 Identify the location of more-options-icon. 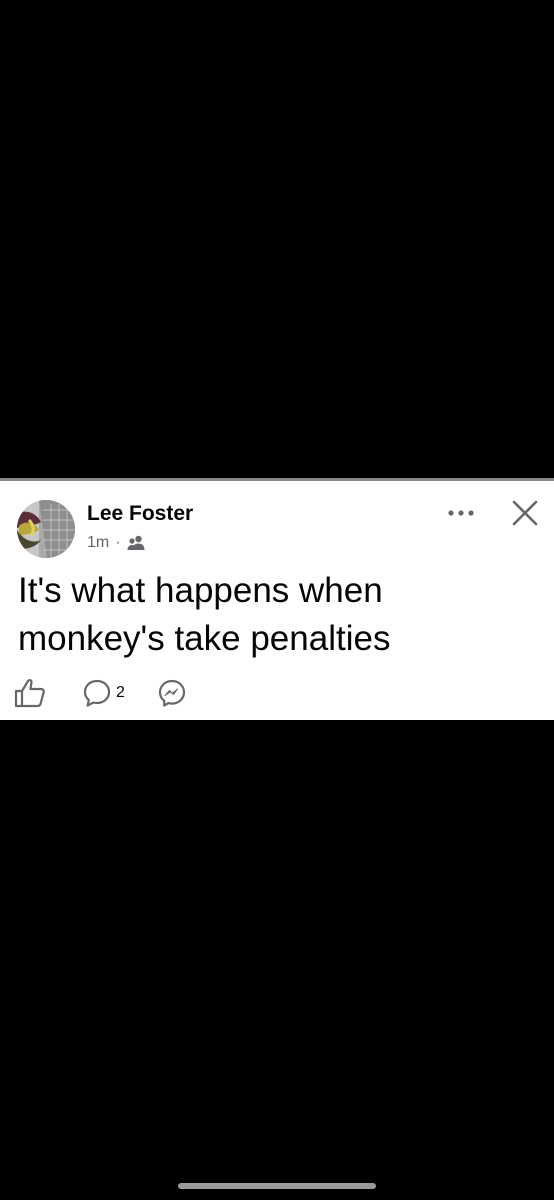
(461, 513).